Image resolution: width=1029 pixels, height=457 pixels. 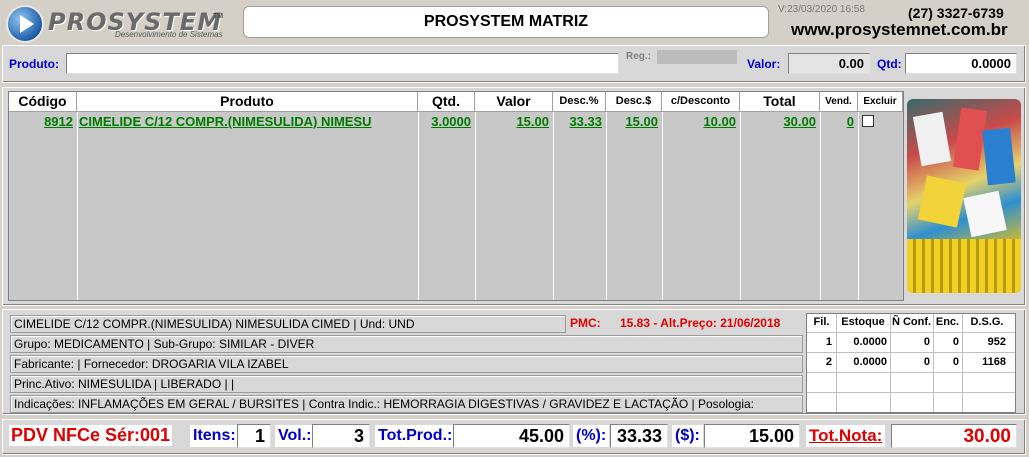 I want to click on col-vend: Vend., so click(x=839, y=102).